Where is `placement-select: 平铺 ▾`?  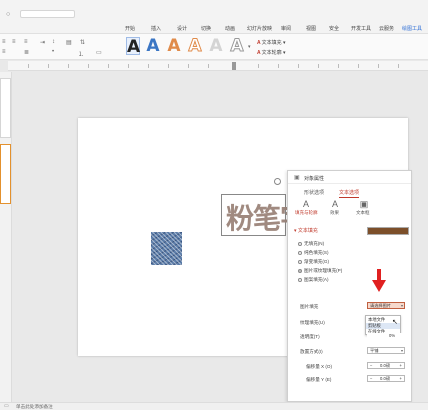 placement-select: 平铺 ▾ is located at coordinates (386, 350).